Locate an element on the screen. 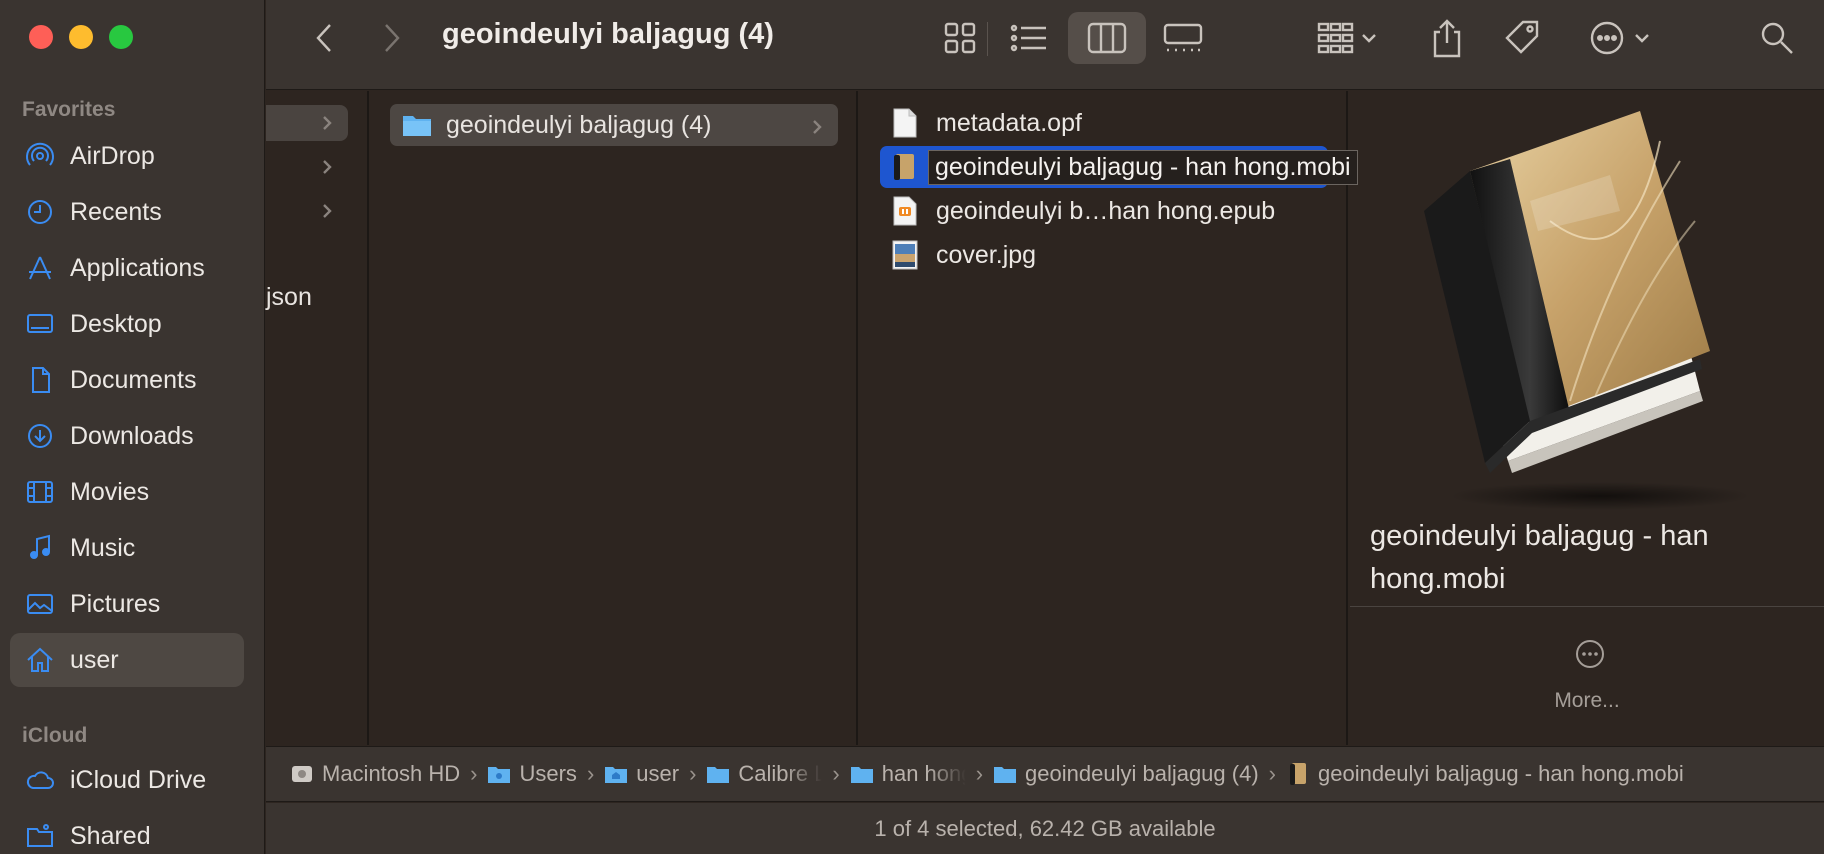 This screenshot has width=1824, height=854. clock-icon is located at coordinates (40, 212).